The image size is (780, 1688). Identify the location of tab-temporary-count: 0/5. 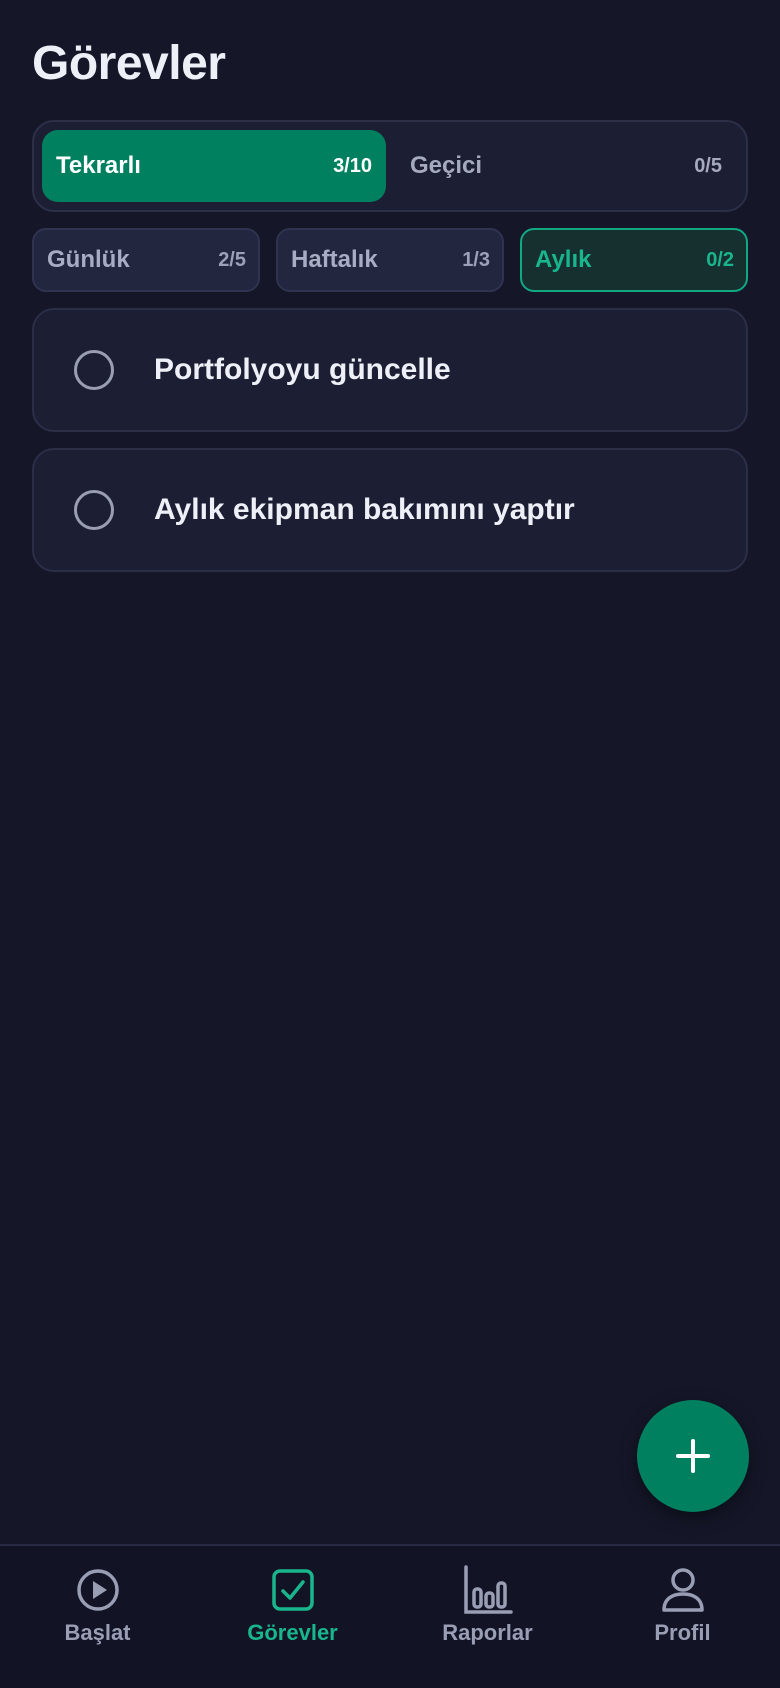
(708, 165).